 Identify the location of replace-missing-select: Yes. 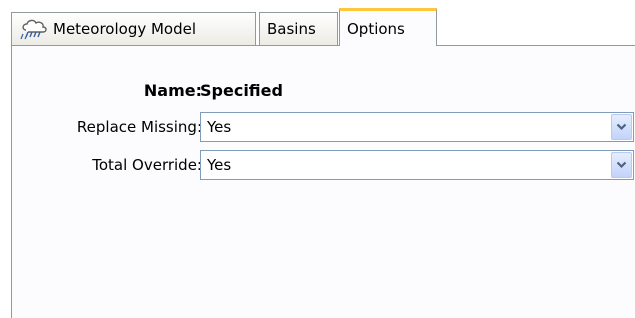
(417, 127).